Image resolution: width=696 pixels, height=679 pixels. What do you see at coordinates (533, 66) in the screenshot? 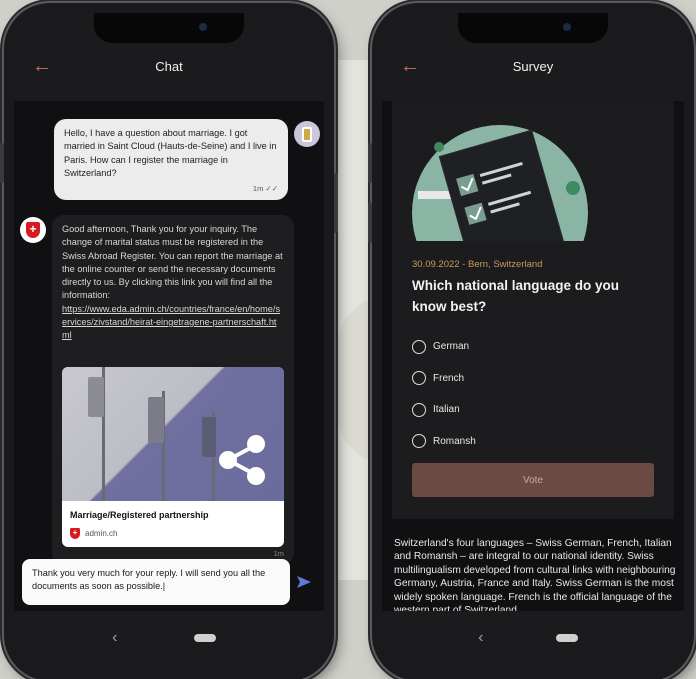
I see `survey-title: Survey` at bounding box center [533, 66].